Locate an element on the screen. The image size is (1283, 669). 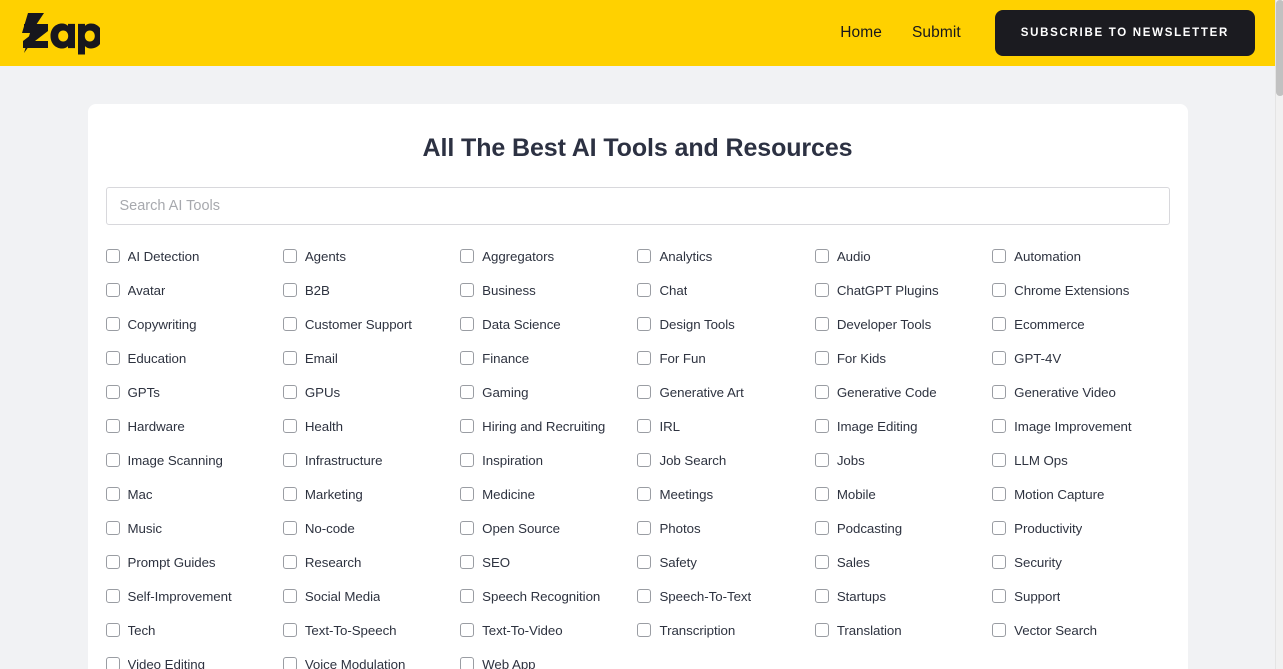
category-filter-item: Email is located at coordinates (371, 358).